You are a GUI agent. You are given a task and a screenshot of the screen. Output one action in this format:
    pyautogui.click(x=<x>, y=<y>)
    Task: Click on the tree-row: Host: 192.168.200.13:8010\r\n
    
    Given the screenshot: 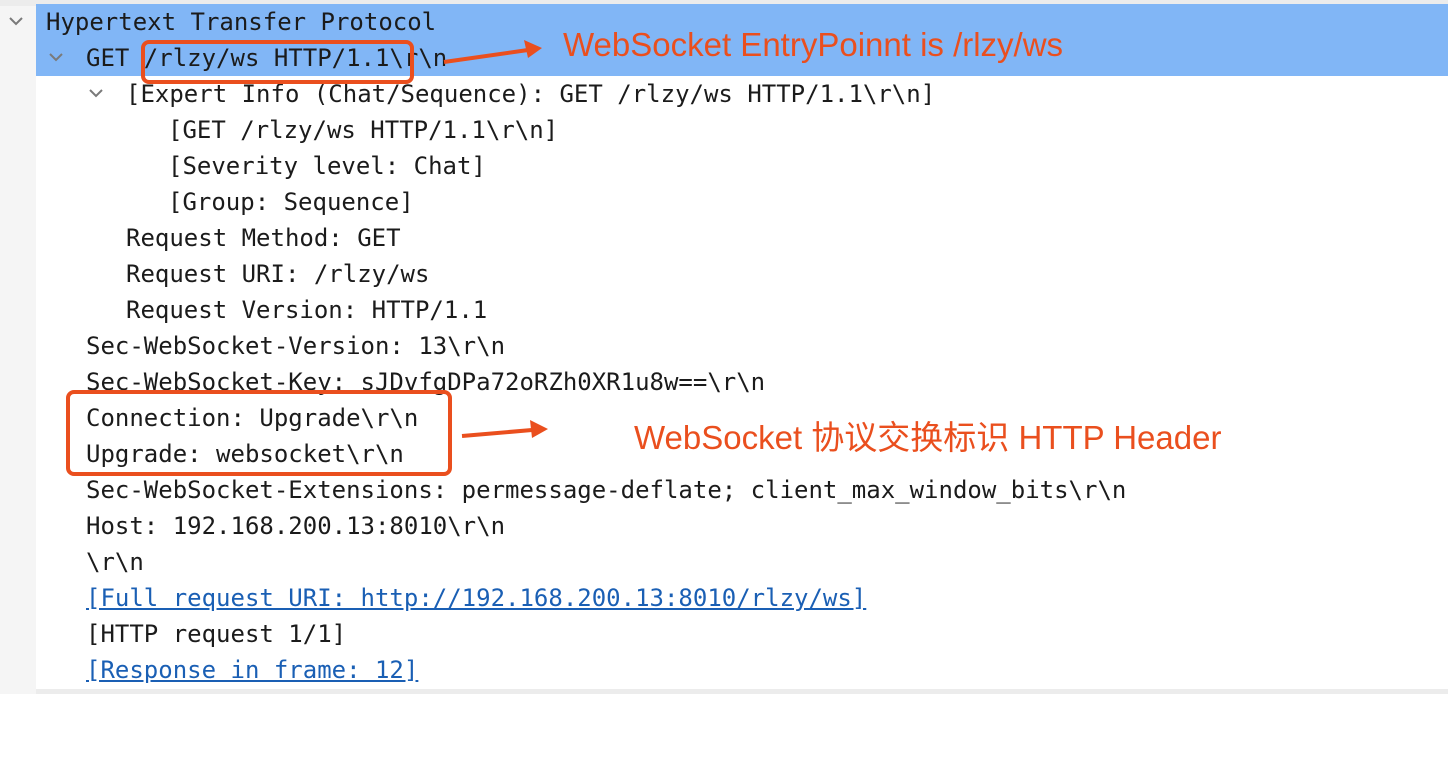 What is the action you would take?
    pyautogui.click(x=270, y=526)
    